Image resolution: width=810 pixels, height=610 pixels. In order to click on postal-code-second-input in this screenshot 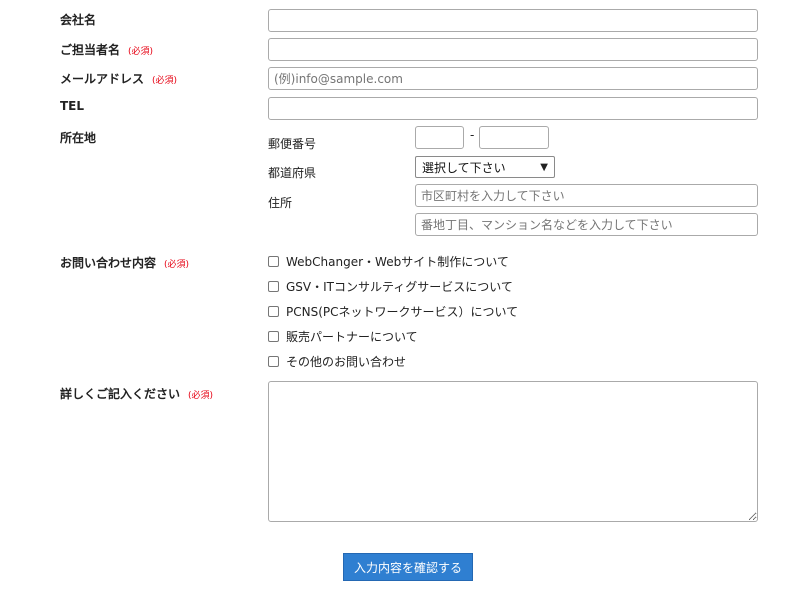, I will do `click(514, 137)`.